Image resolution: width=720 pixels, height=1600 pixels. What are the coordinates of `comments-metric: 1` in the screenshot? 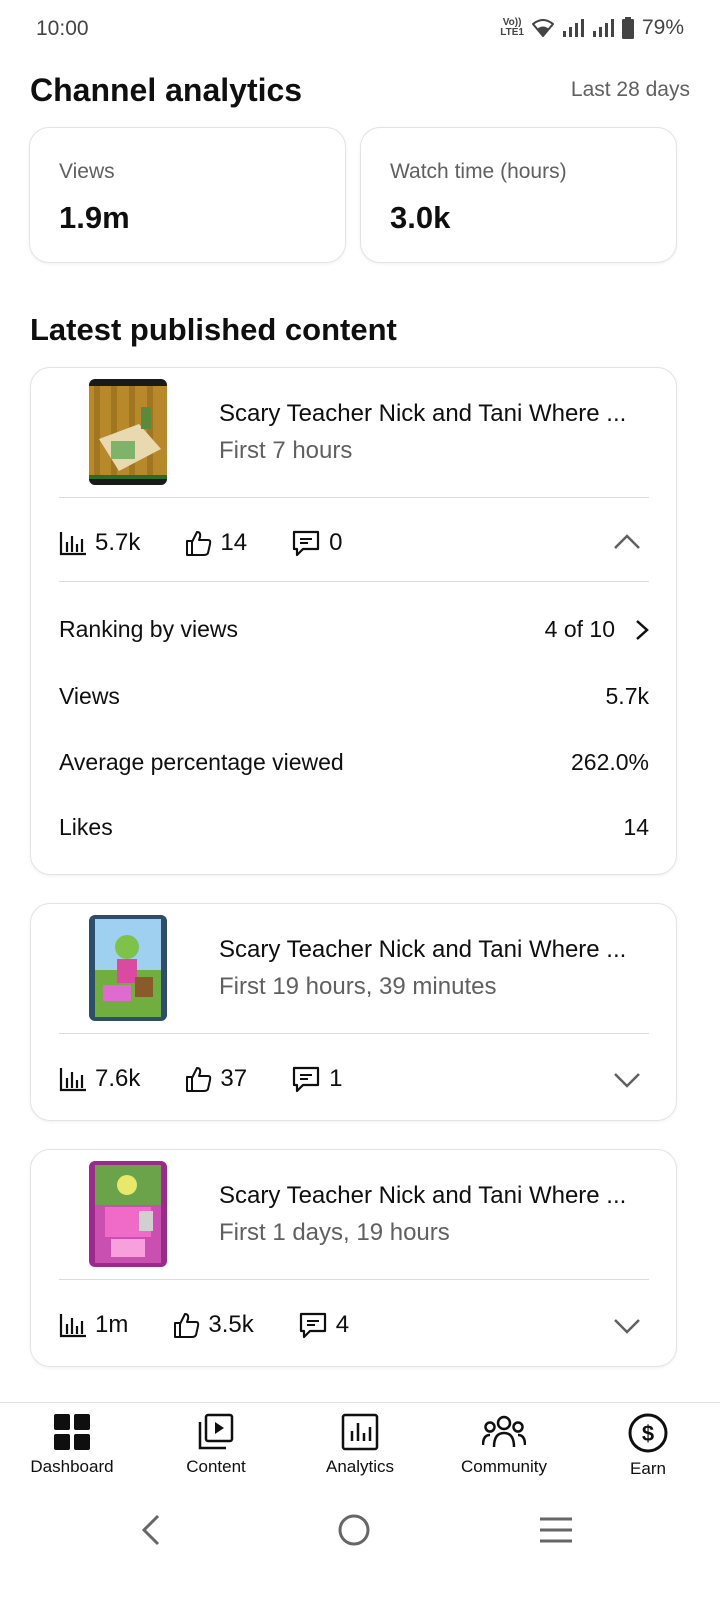 It's located at (316, 1079).